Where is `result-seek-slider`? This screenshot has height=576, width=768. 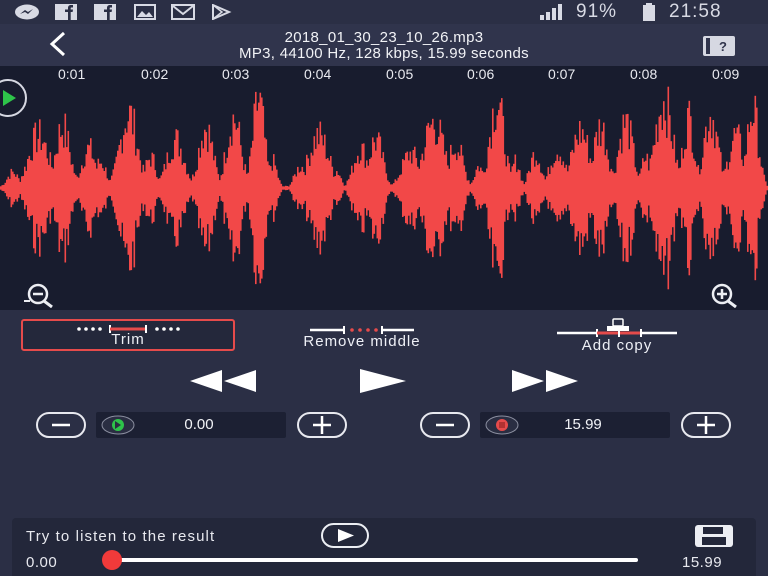 result-seek-slider is located at coordinates (370, 560).